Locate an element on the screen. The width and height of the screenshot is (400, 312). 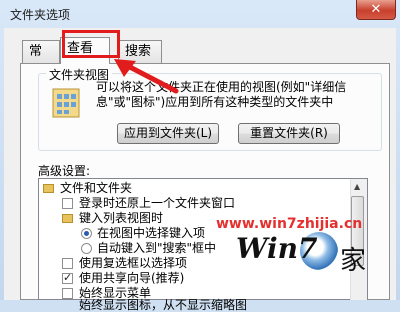
advanced-settings-label: 高级设置: is located at coordinates (64, 171).